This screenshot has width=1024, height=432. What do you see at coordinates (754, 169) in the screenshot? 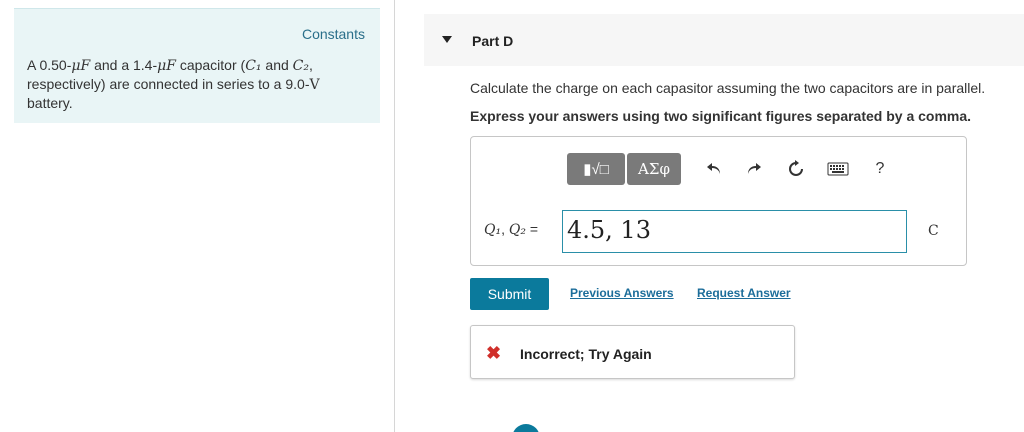
I see `redo-icon` at bounding box center [754, 169].